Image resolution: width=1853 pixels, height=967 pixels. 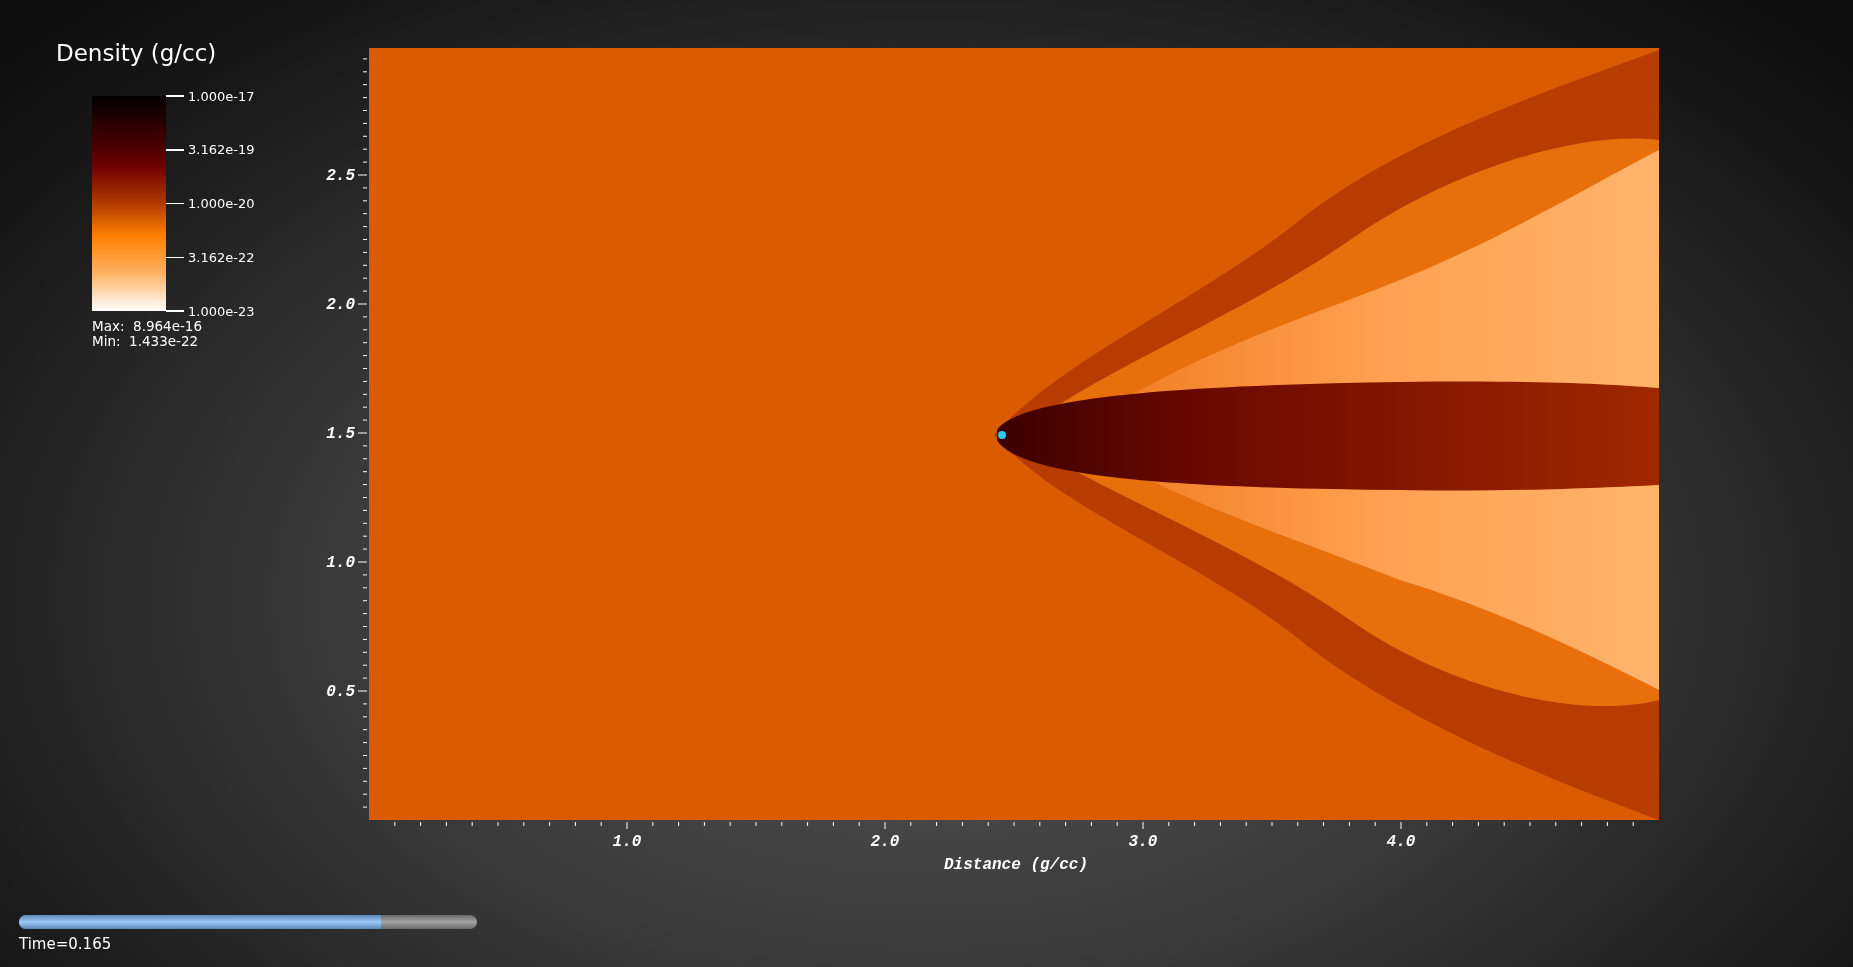 What do you see at coordinates (1401, 842) in the screenshot?
I see `x-axis-label: 4.0` at bounding box center [1401, 842].